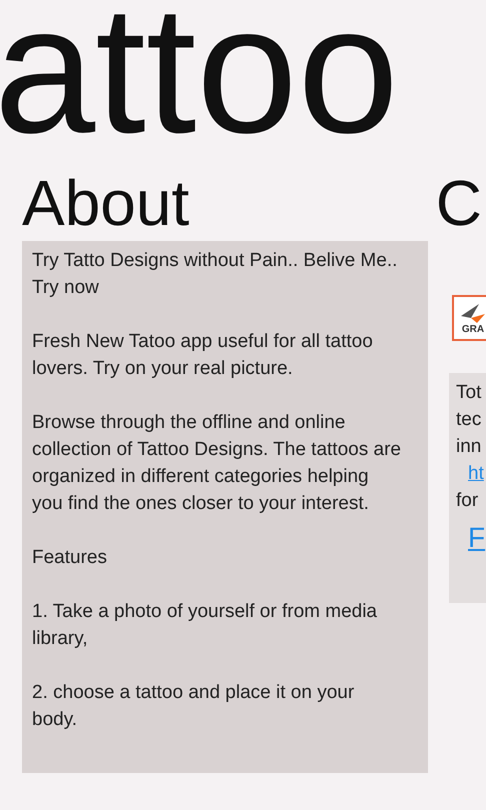 This screenshot has width=486, height=810. I want to click on about-paragraph: 1. Take a photo of yourself or from media library,, so click(205, 625).